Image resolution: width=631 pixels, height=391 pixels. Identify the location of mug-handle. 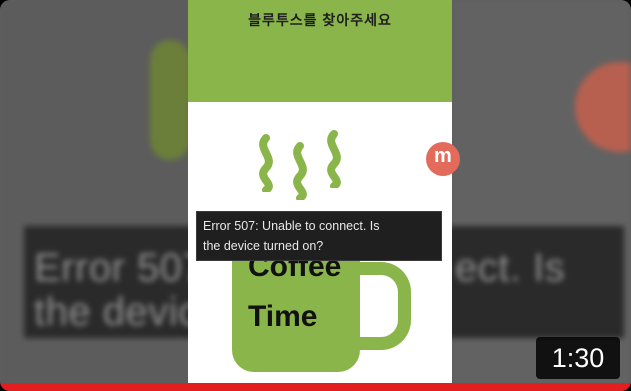
(382, 306).